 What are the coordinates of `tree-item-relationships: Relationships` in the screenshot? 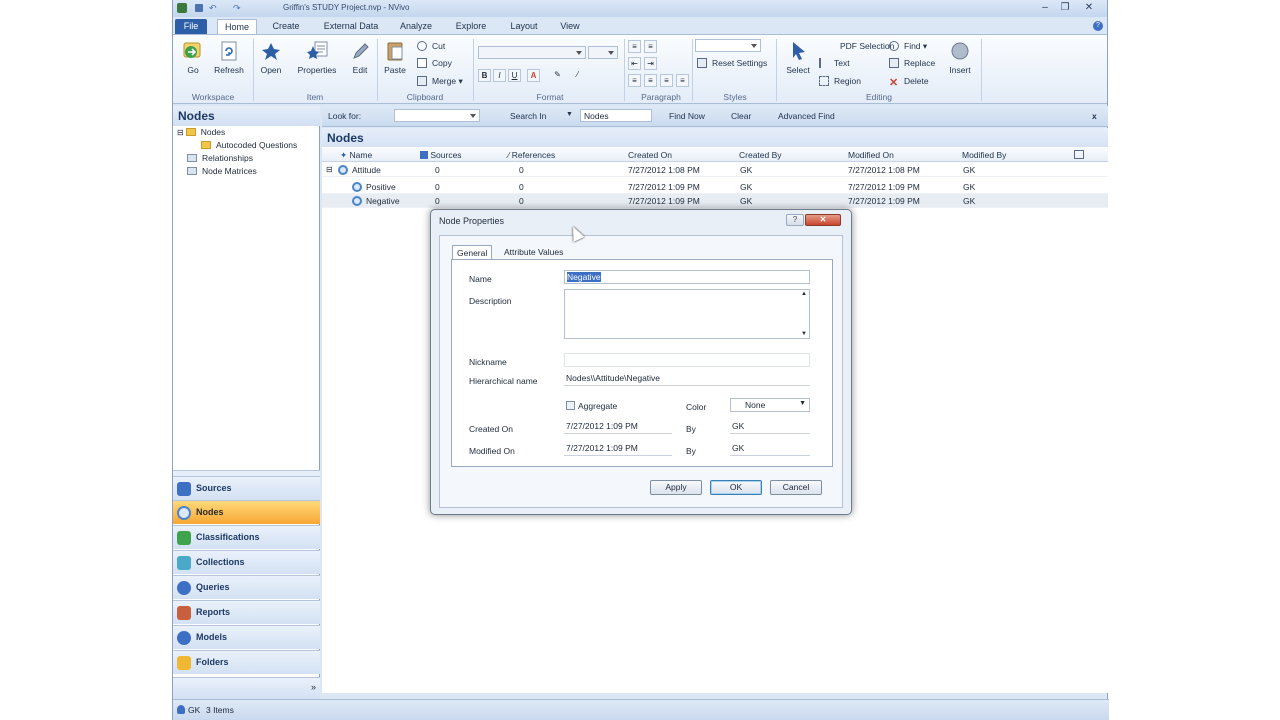 It's located at (220, 158).